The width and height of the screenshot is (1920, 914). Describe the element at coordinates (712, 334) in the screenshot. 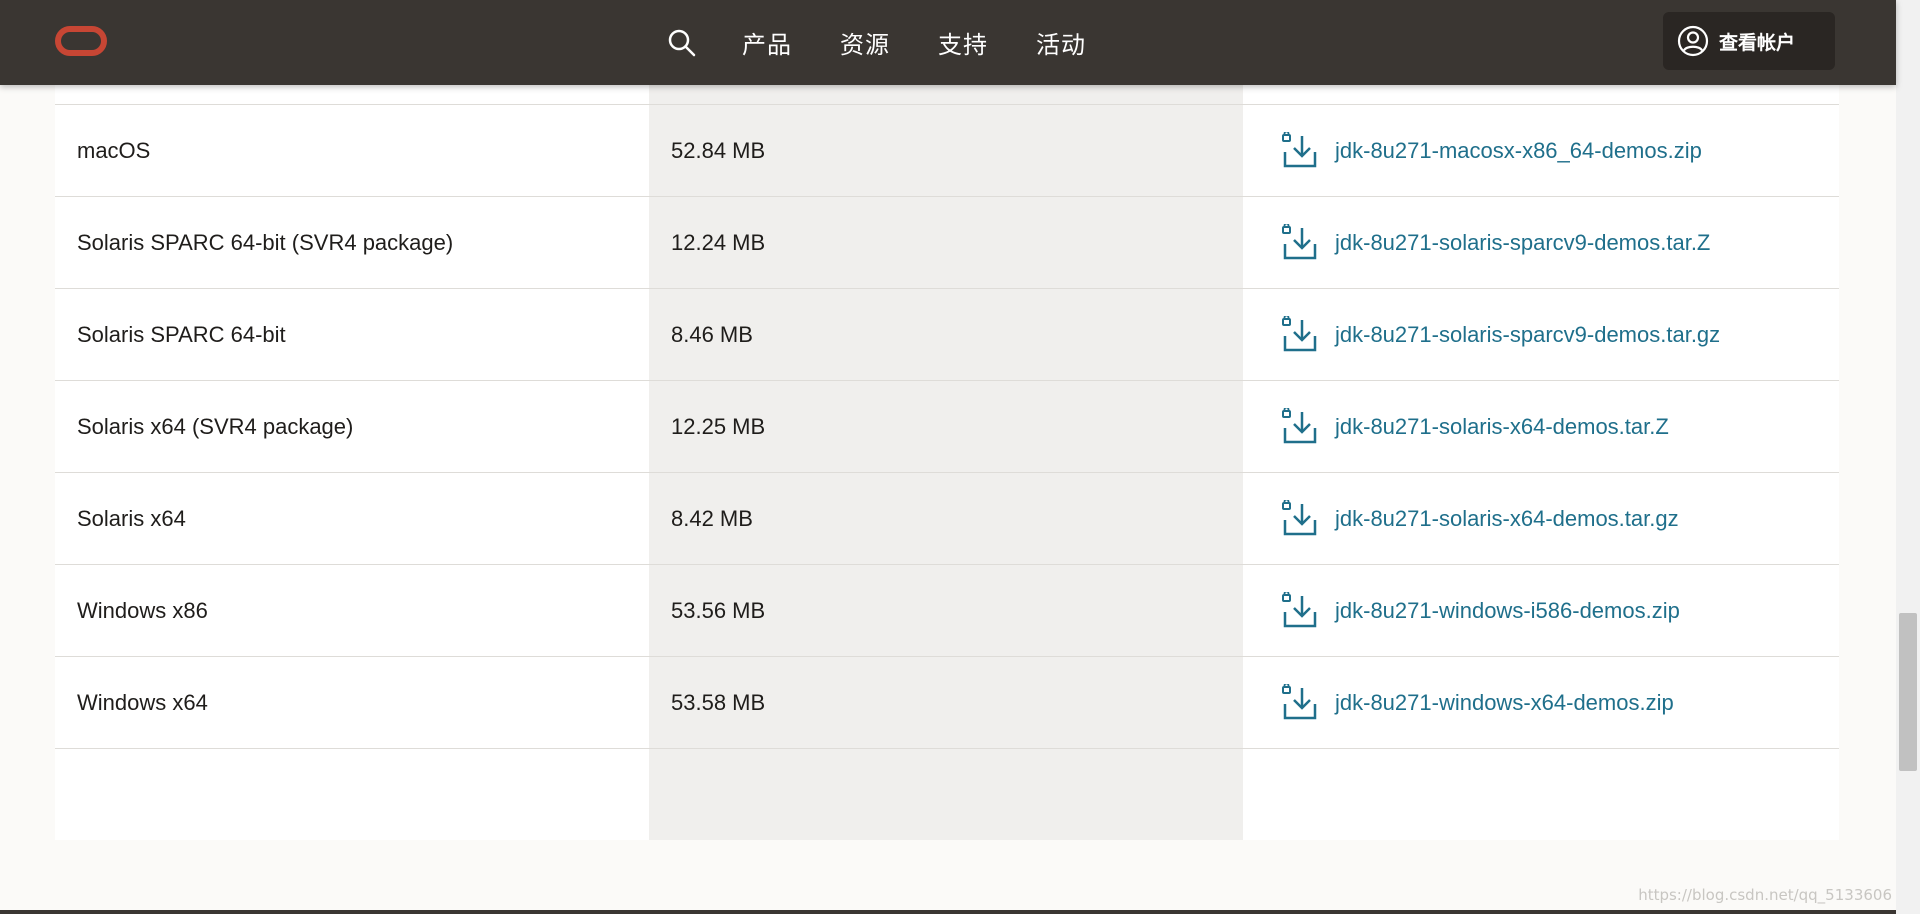

I see `size-cell: 8.46 MB` at that location.